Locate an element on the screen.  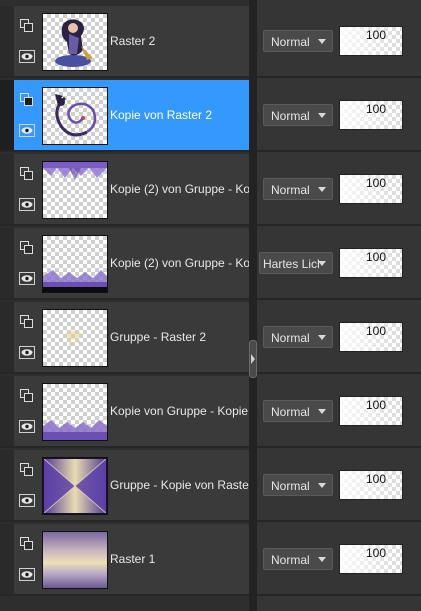
pane-splitter-handle is located at coordinates (253, 359).